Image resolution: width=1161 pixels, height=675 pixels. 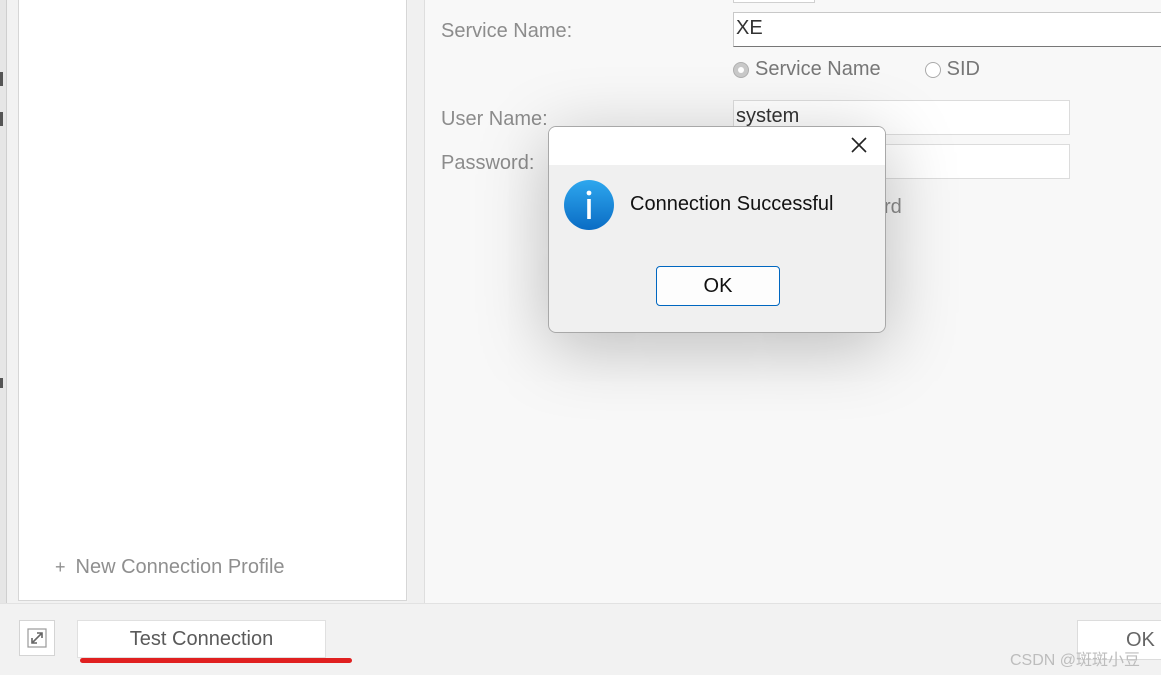 I want to click on radio-service-name-label: Service Name, so click(x=818, y=69).